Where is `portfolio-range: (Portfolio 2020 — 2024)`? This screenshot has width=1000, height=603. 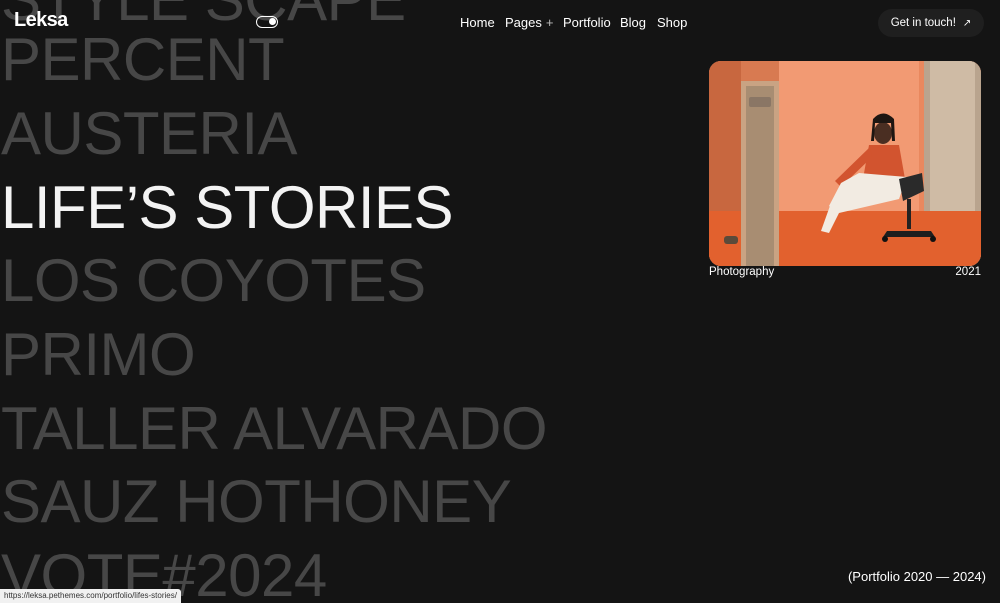 portfolio-range: (Portfolio 2020 — 2024) is located at coordinates (916, 576).